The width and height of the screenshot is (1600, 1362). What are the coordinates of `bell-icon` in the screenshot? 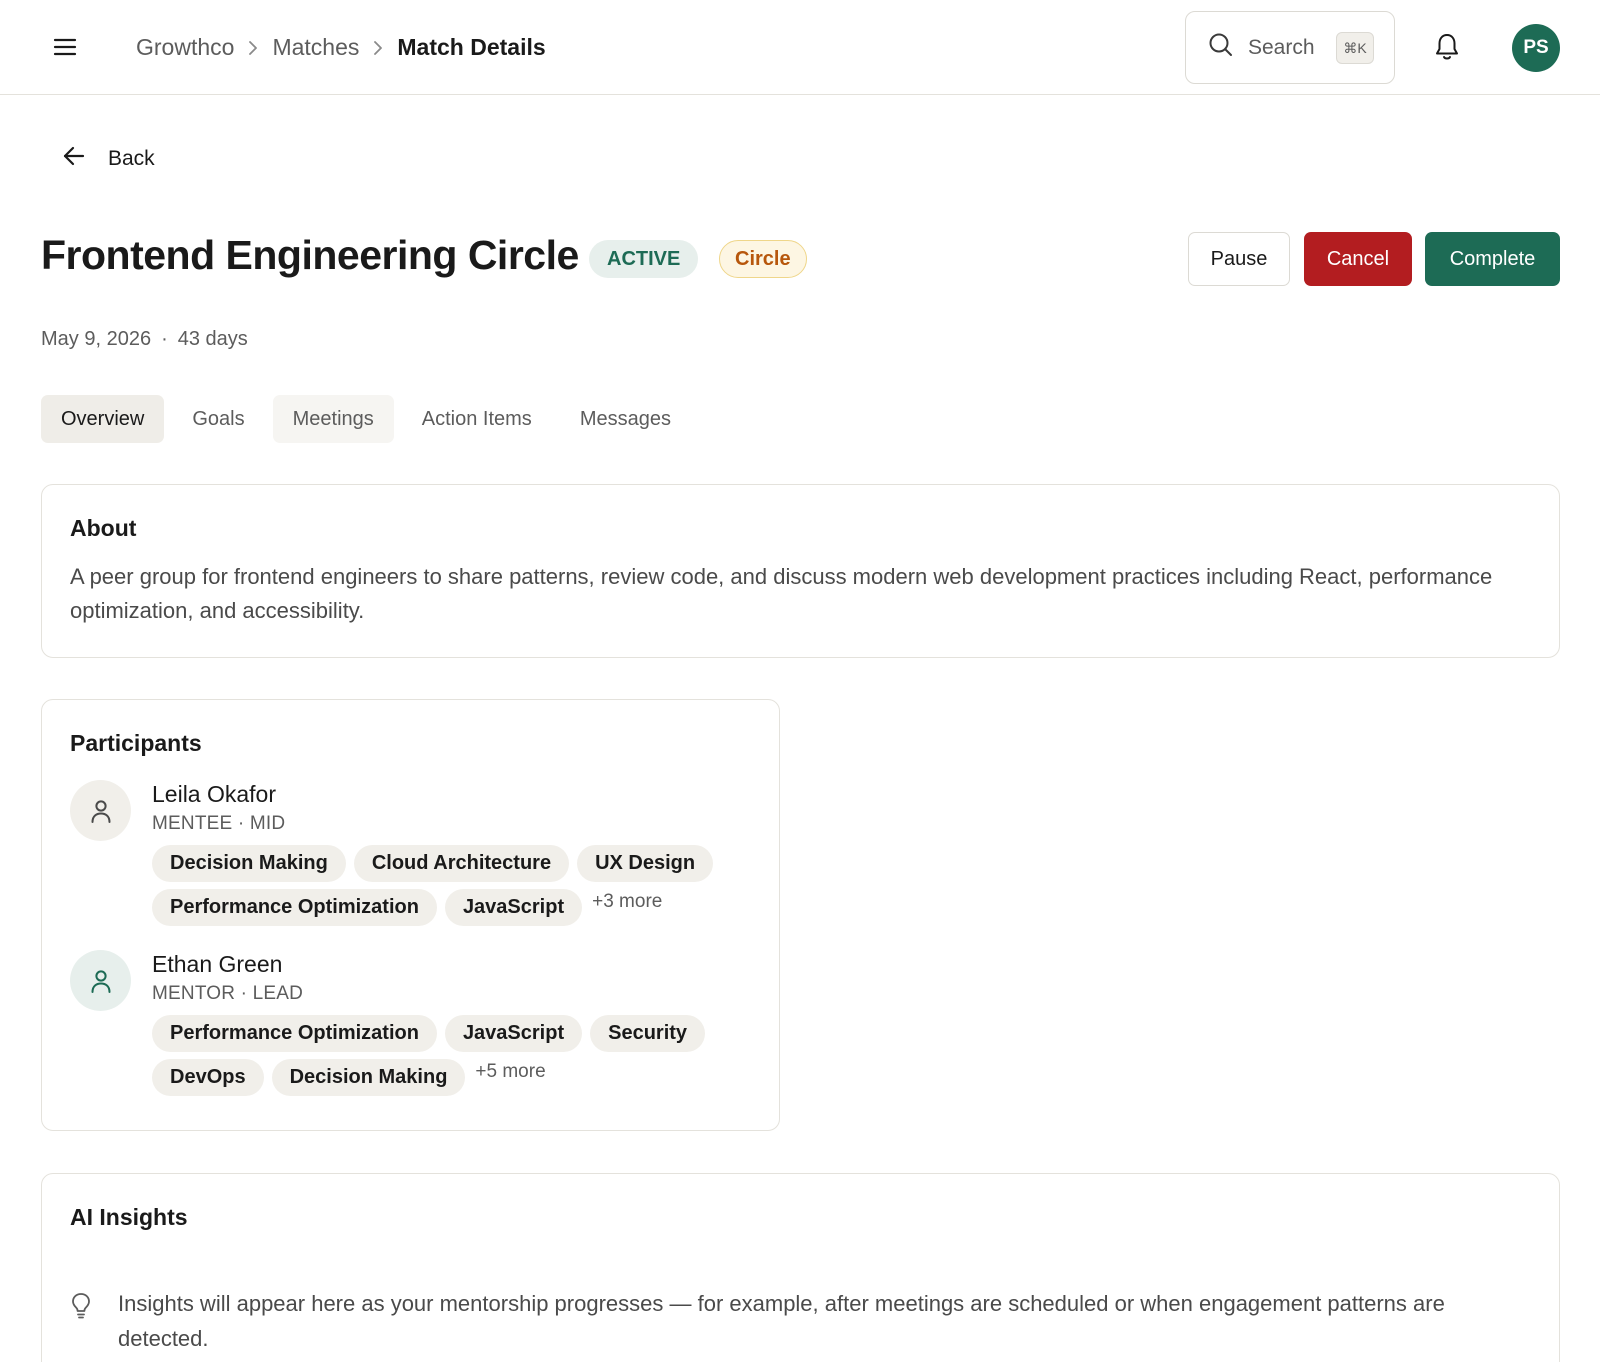 It's located at (1447, 47).